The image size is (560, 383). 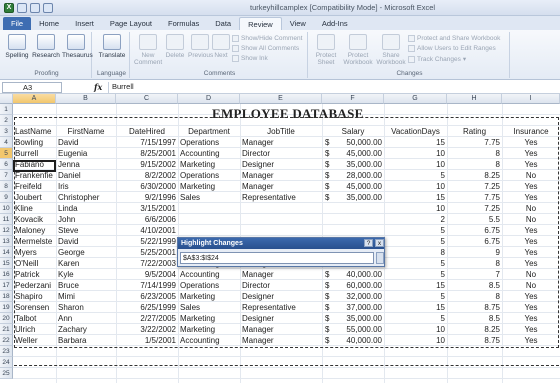 What do you see at coordinates (379, 243) in the screenshot?
I see `close-icon: x` at bounding box center [379, 243].